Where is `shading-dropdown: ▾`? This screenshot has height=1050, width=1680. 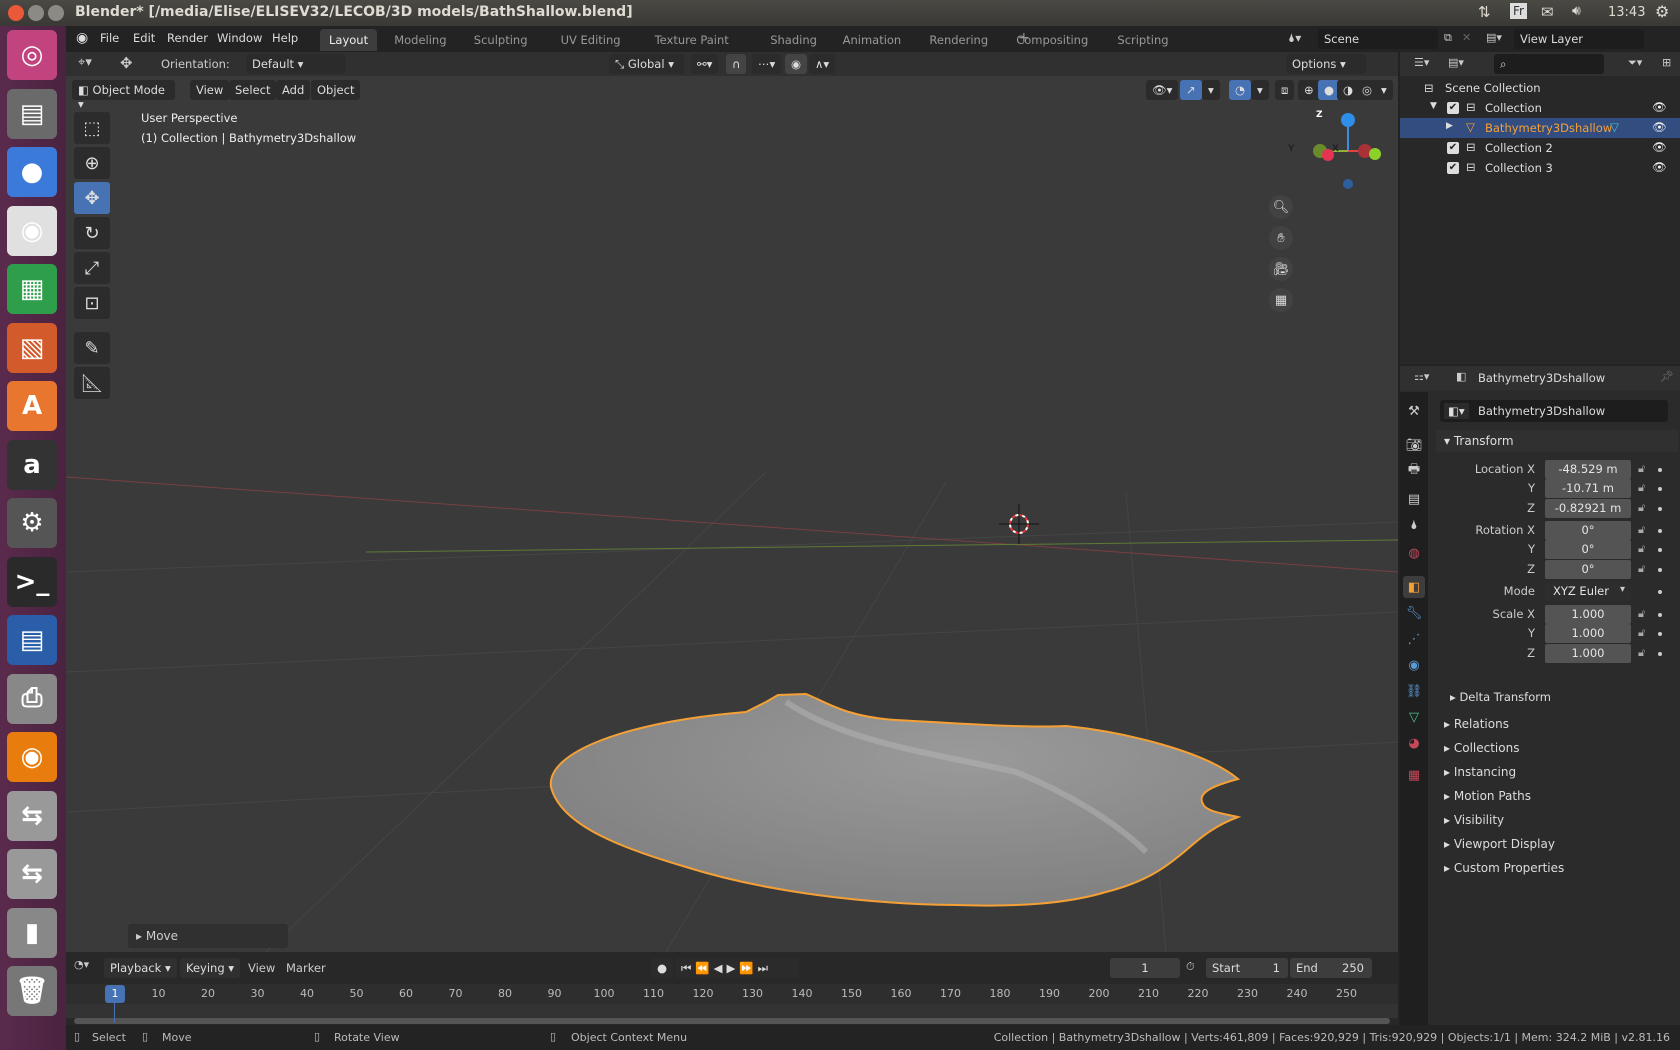
shading-dropdown: ▾ is located at coordinates (1384, 90).